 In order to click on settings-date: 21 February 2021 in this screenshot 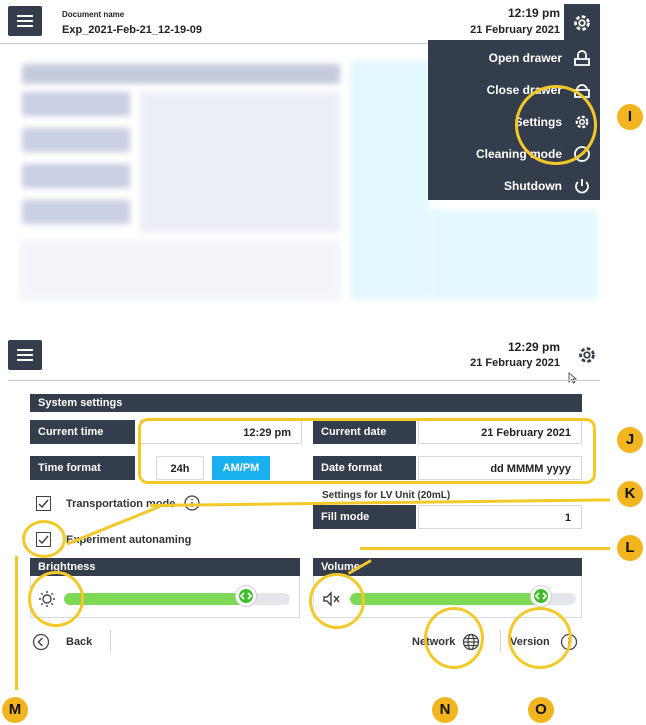, I will do `click(515, 363)`.